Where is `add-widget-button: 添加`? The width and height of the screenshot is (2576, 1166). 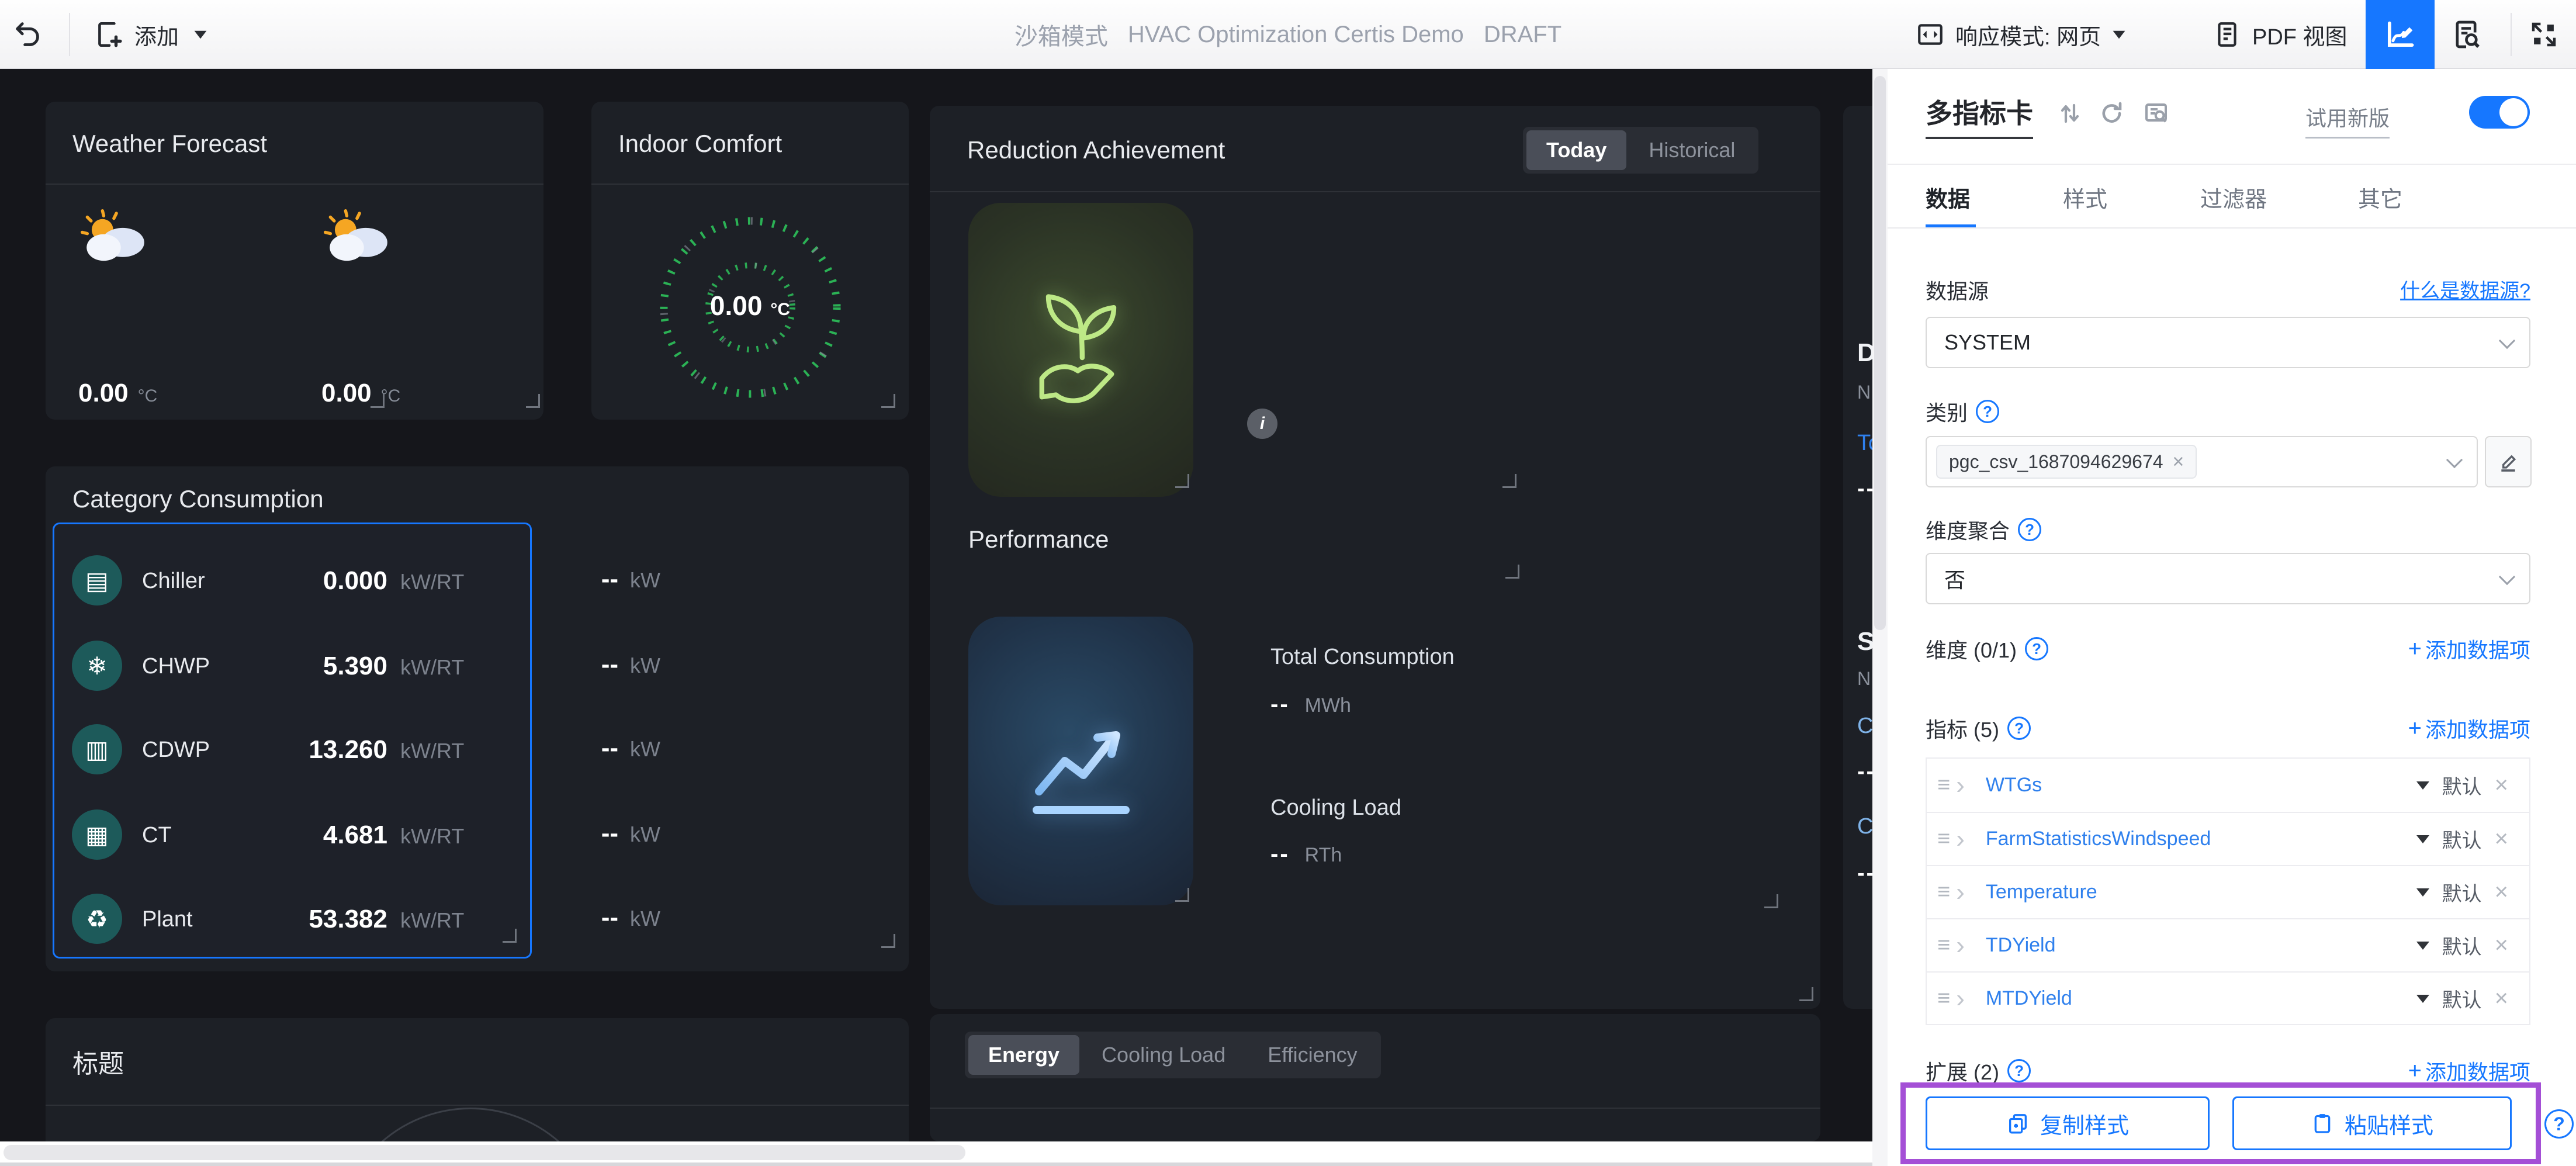
add-widget-button: 添加 is located at coordinates (151, 34).